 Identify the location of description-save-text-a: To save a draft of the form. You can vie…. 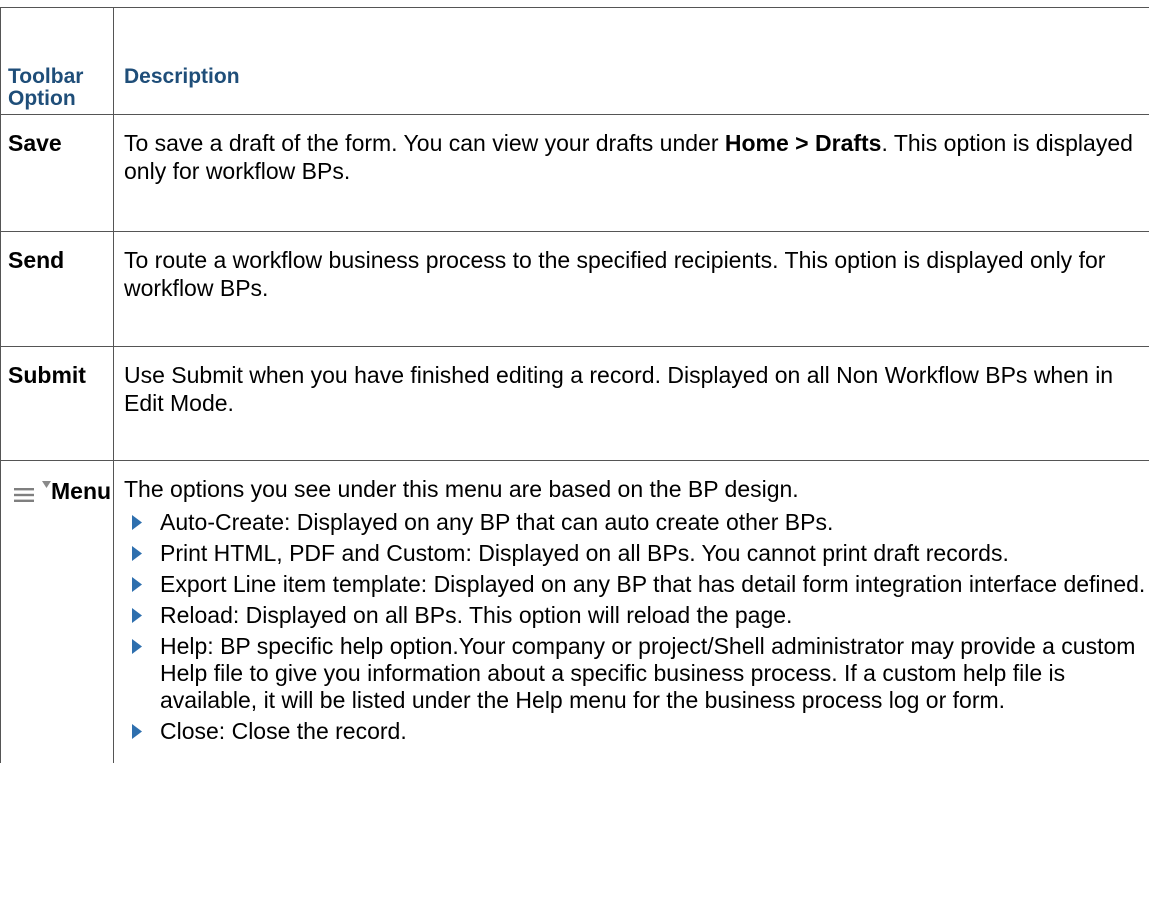
(424, 143).